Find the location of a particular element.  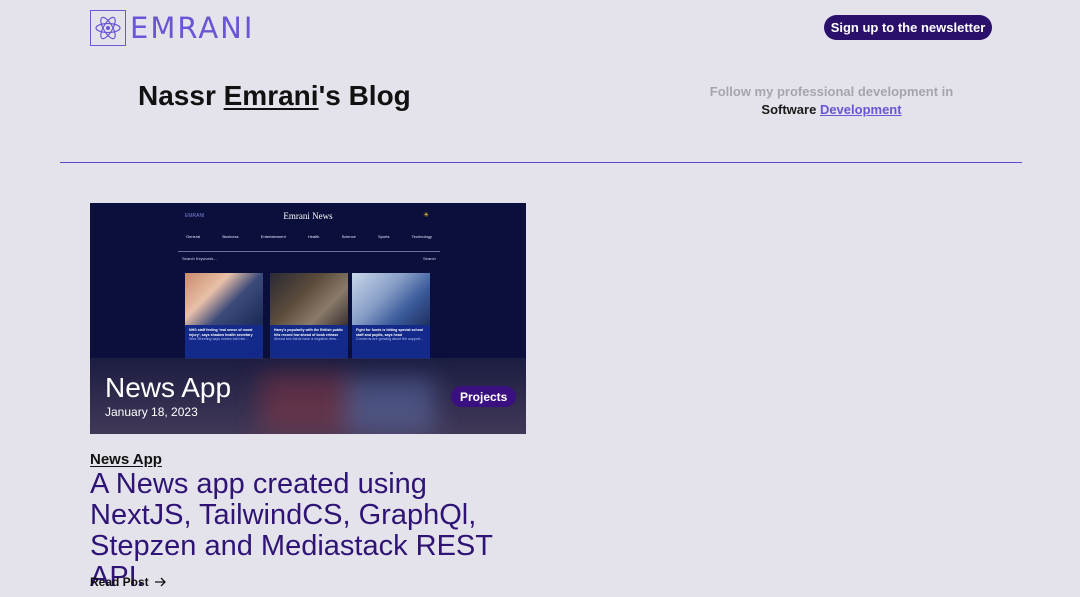

mockup-nav-item: General is located at coordinates (193, 236).